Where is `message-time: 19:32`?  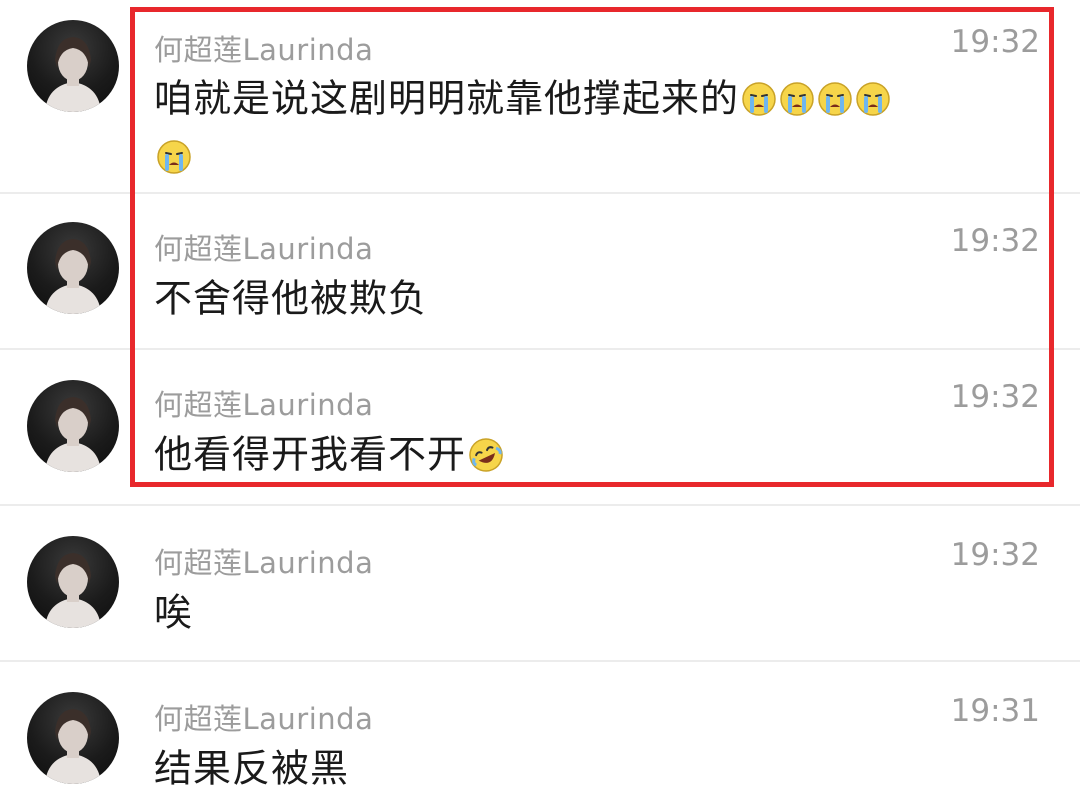
message-time: 19:32 is located at coordinates (995, 555).